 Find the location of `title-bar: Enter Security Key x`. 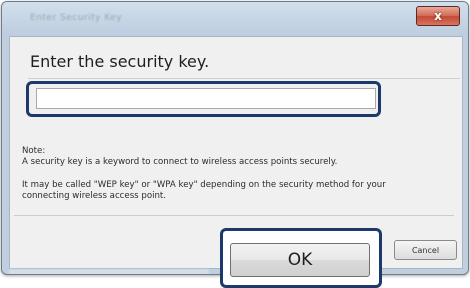

title-bar: Enter Security Key x is located at coordinates (235, 19).